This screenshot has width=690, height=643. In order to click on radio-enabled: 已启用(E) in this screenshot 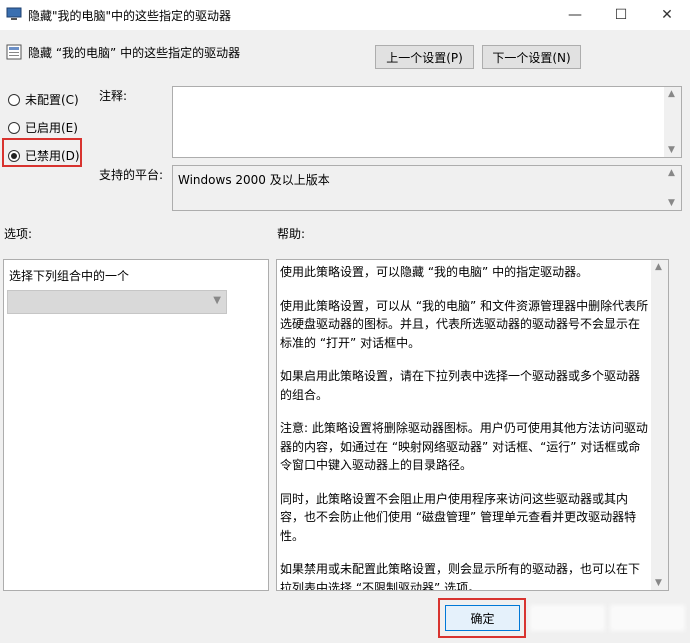, I will do `click(43, 127)`.